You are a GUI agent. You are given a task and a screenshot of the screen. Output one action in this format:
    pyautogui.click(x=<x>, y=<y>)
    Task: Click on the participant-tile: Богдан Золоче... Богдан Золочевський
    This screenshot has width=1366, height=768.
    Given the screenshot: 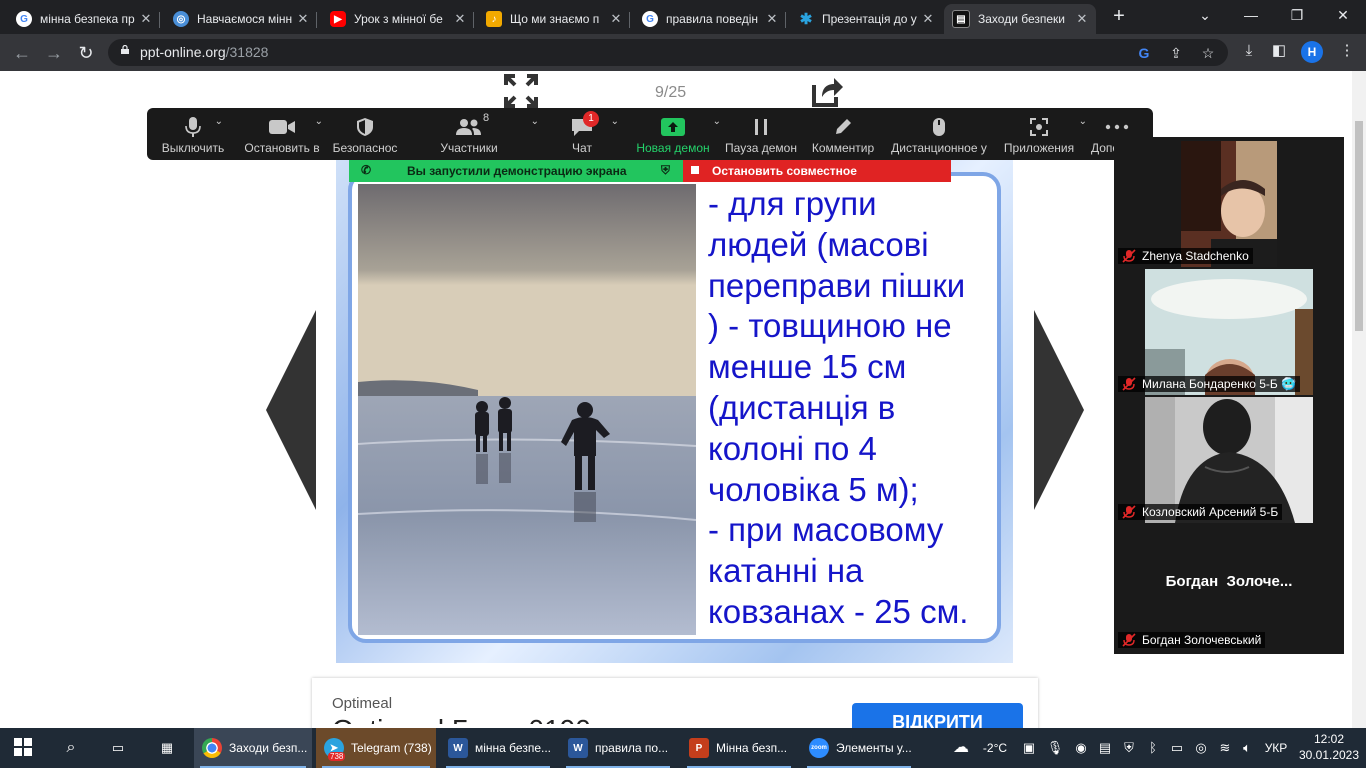 What is the action you would take?
    pyautogui.click(x=1229, y=586)
    